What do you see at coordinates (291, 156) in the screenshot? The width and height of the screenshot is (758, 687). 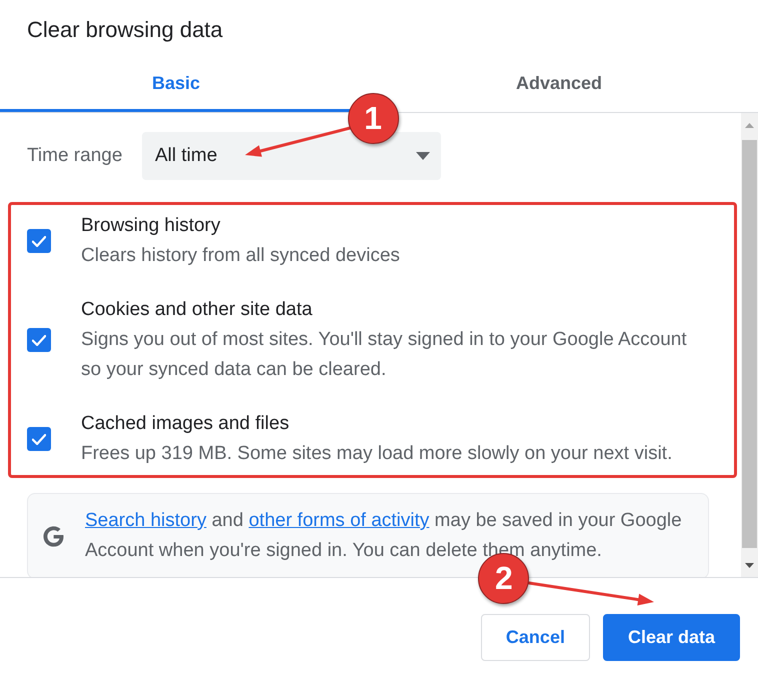 I see `time-range-select: All time` at bounding box center [291, 156].